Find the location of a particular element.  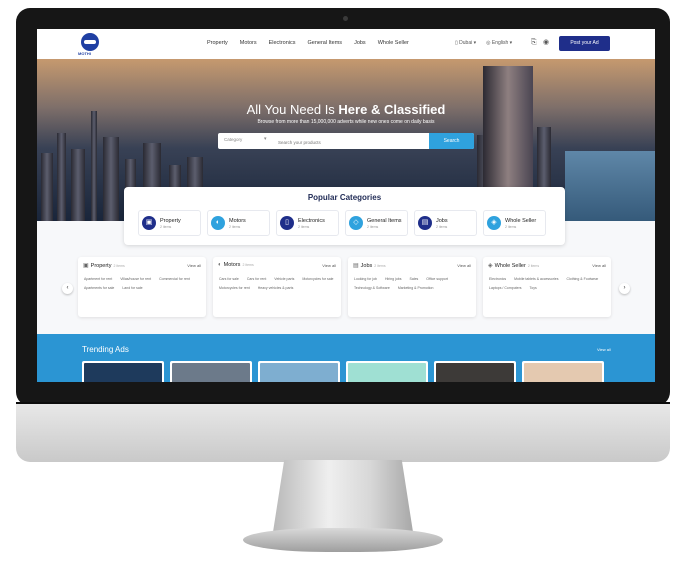

panel-link: Villas/house for rent is located at coordinates (135, 279).